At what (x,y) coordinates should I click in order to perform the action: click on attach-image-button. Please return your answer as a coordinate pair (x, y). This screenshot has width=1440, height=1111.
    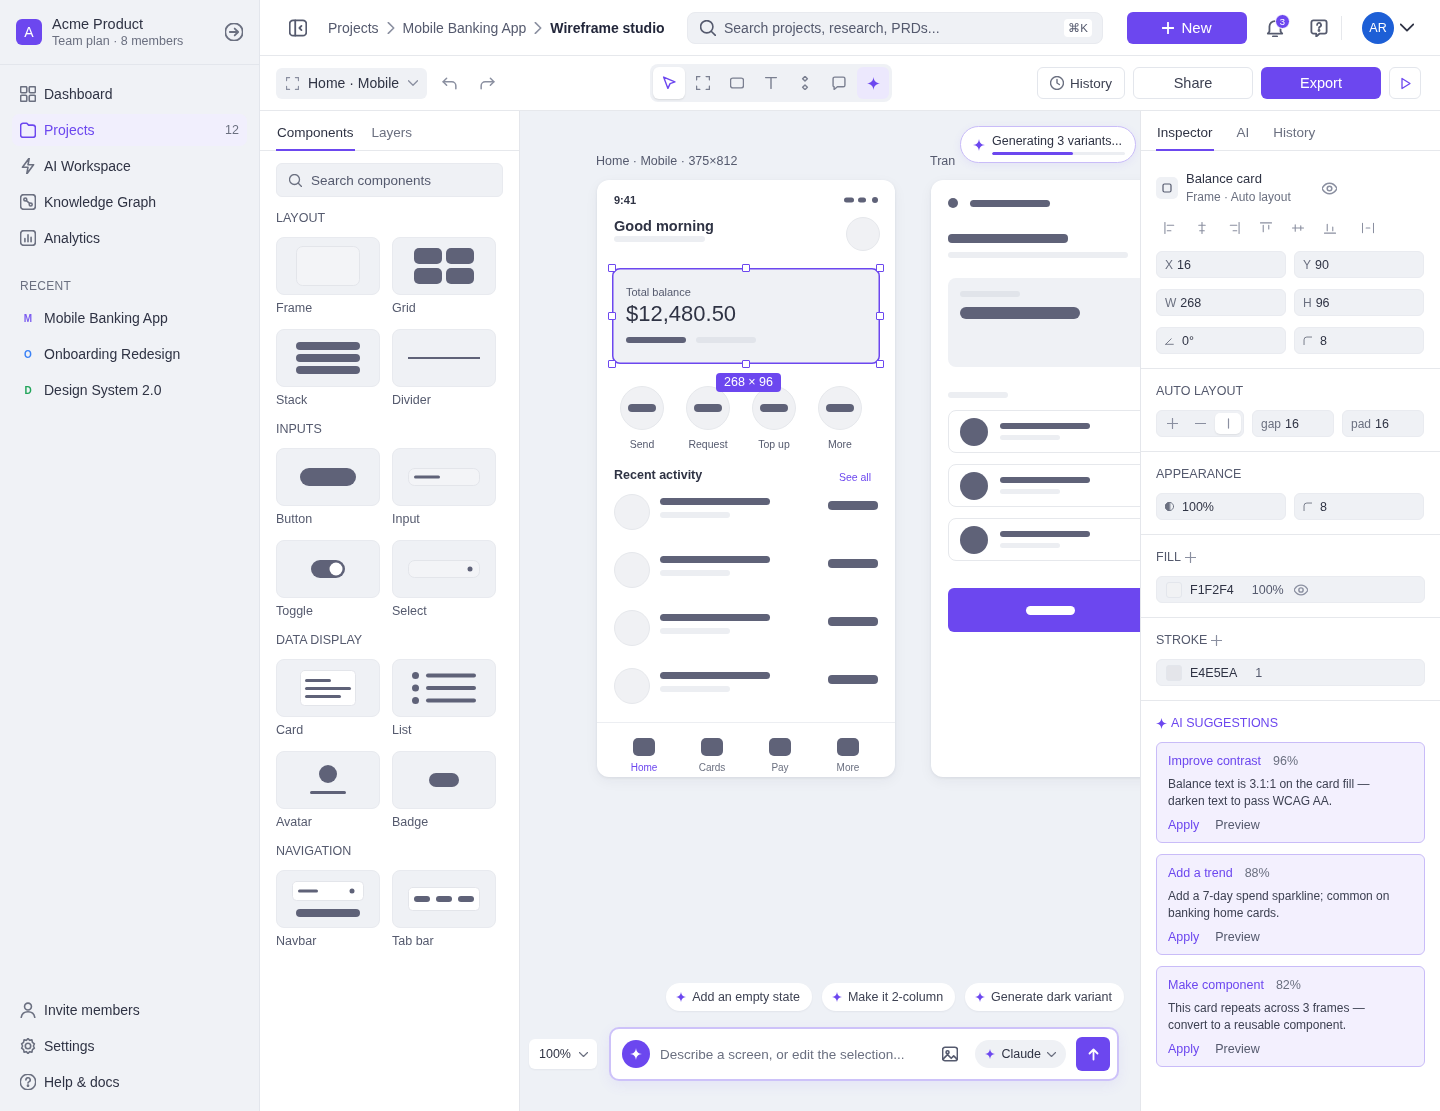
    Looking at the image, I should click on (950, 1054).